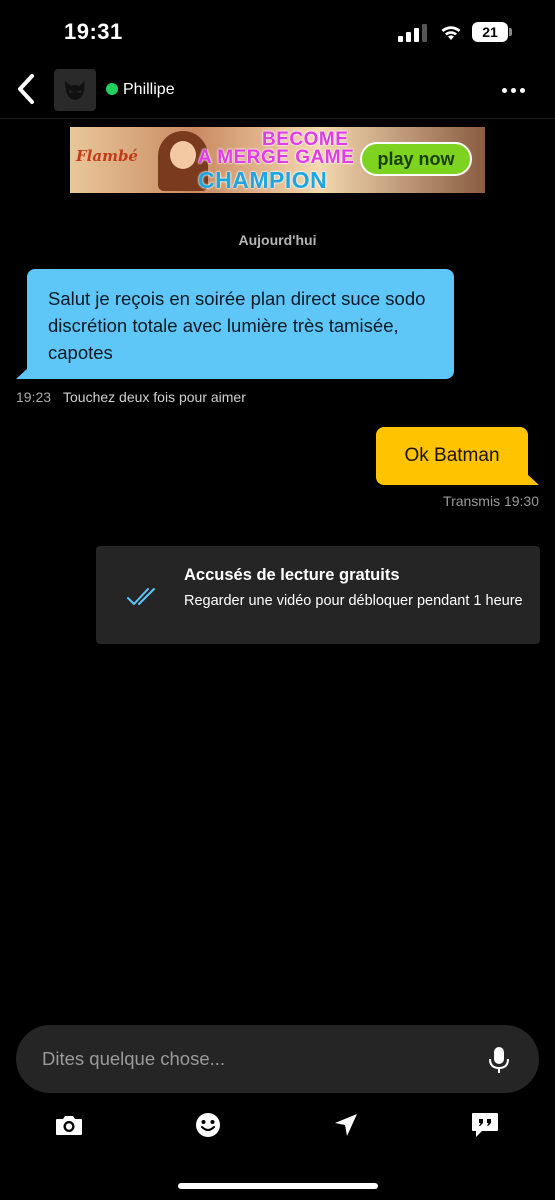 Image resolution: width=555 pixels, height=1200 pixels. I want to click on status-time: 19:31, so click(93, 31).